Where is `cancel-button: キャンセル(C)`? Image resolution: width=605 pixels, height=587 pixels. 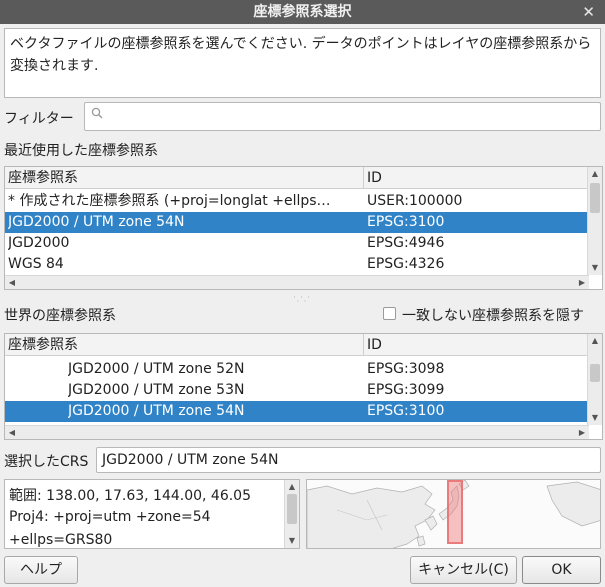 cancel-button: キャンセル(C) is located at coordinates (463, 570).